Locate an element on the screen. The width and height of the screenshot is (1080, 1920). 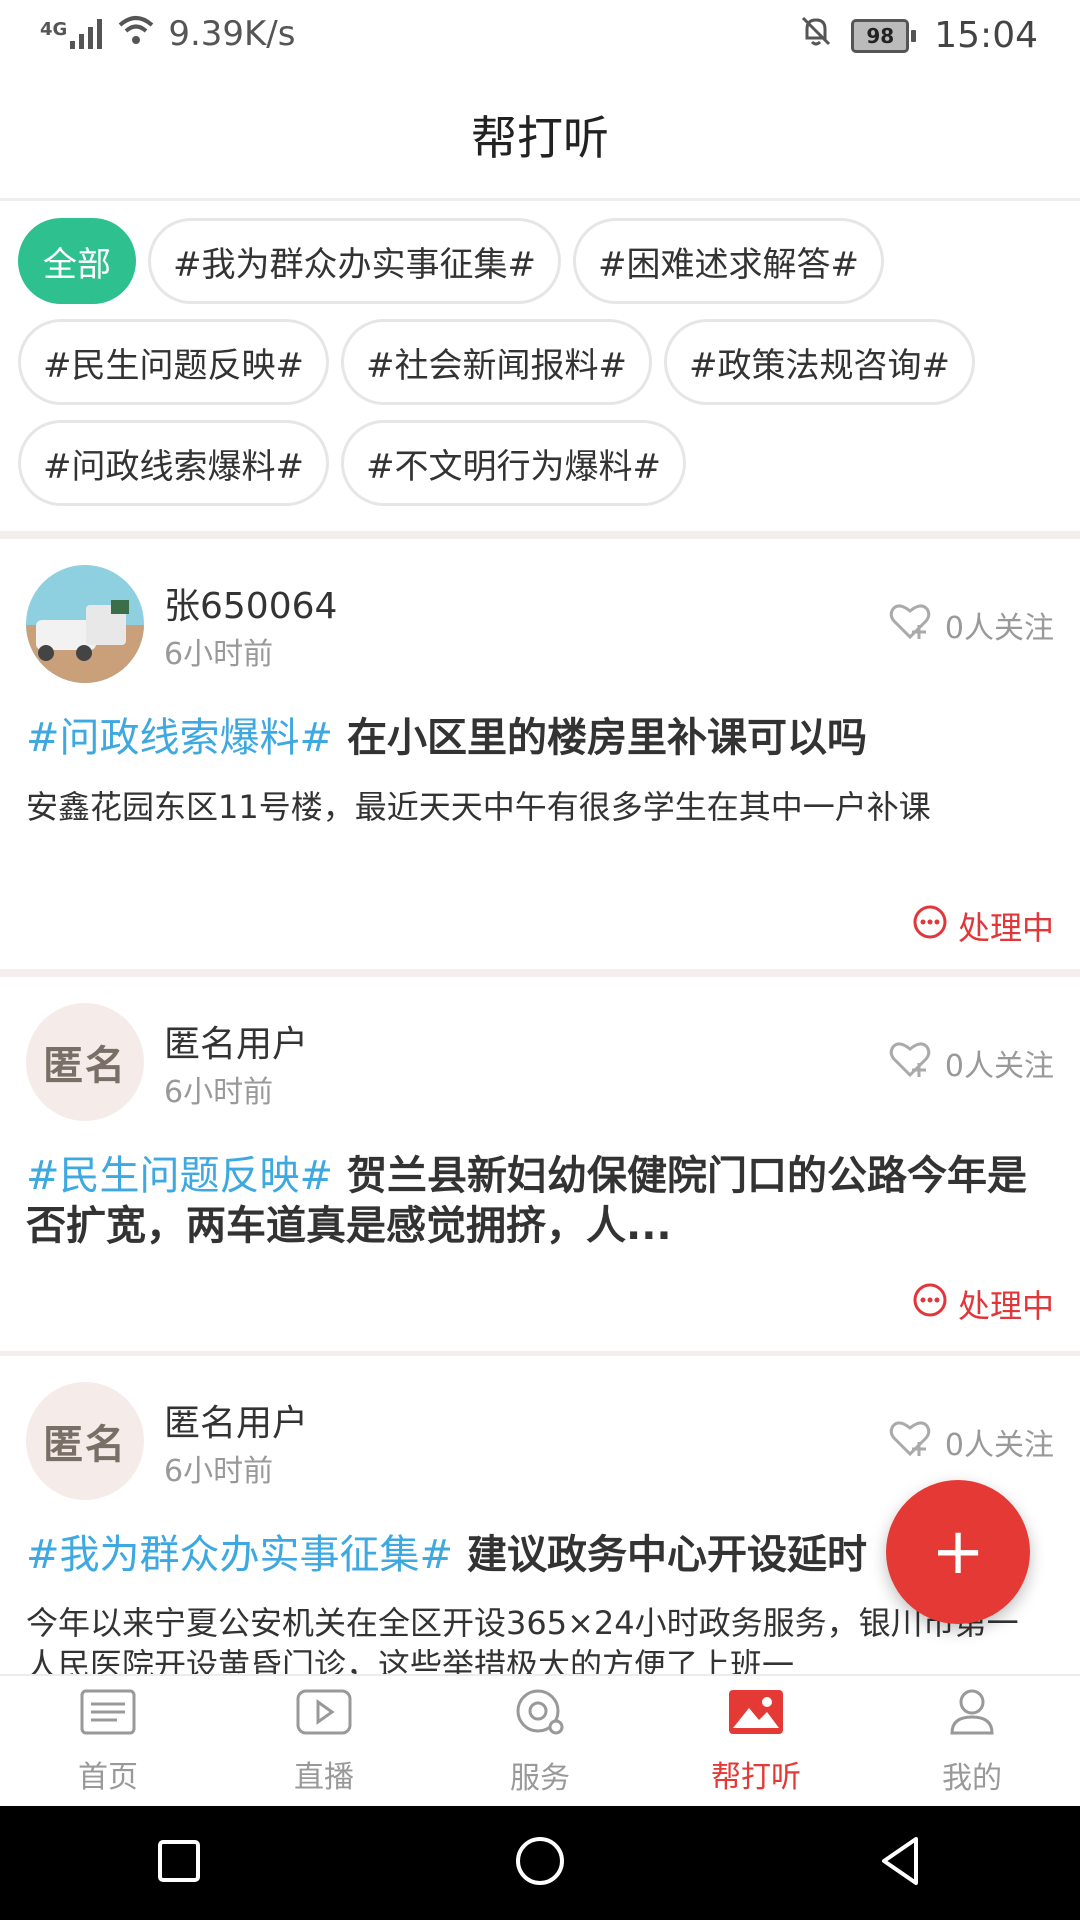
title-bar: 帮打听 is located at coordinates (540, 137).